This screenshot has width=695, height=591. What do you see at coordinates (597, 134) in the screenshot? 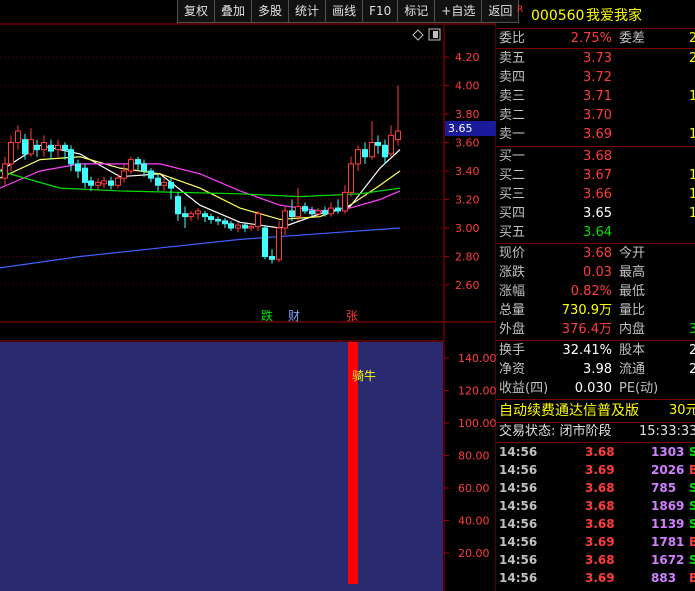
I see `ask-price: 3.69` at bounding box center [597, 134].